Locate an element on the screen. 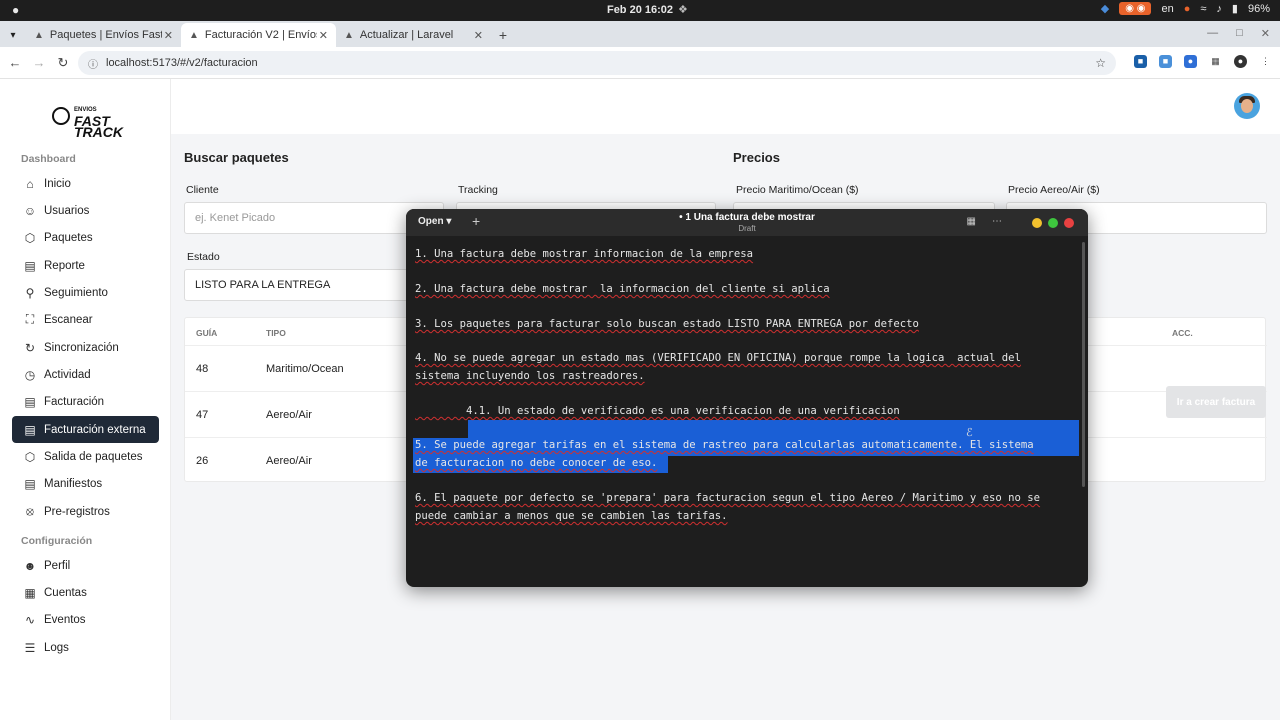 Image resolution: width=1280 pixels, height=720 pixels. tracking-label: Tracking is located at coordinates (478, 190).